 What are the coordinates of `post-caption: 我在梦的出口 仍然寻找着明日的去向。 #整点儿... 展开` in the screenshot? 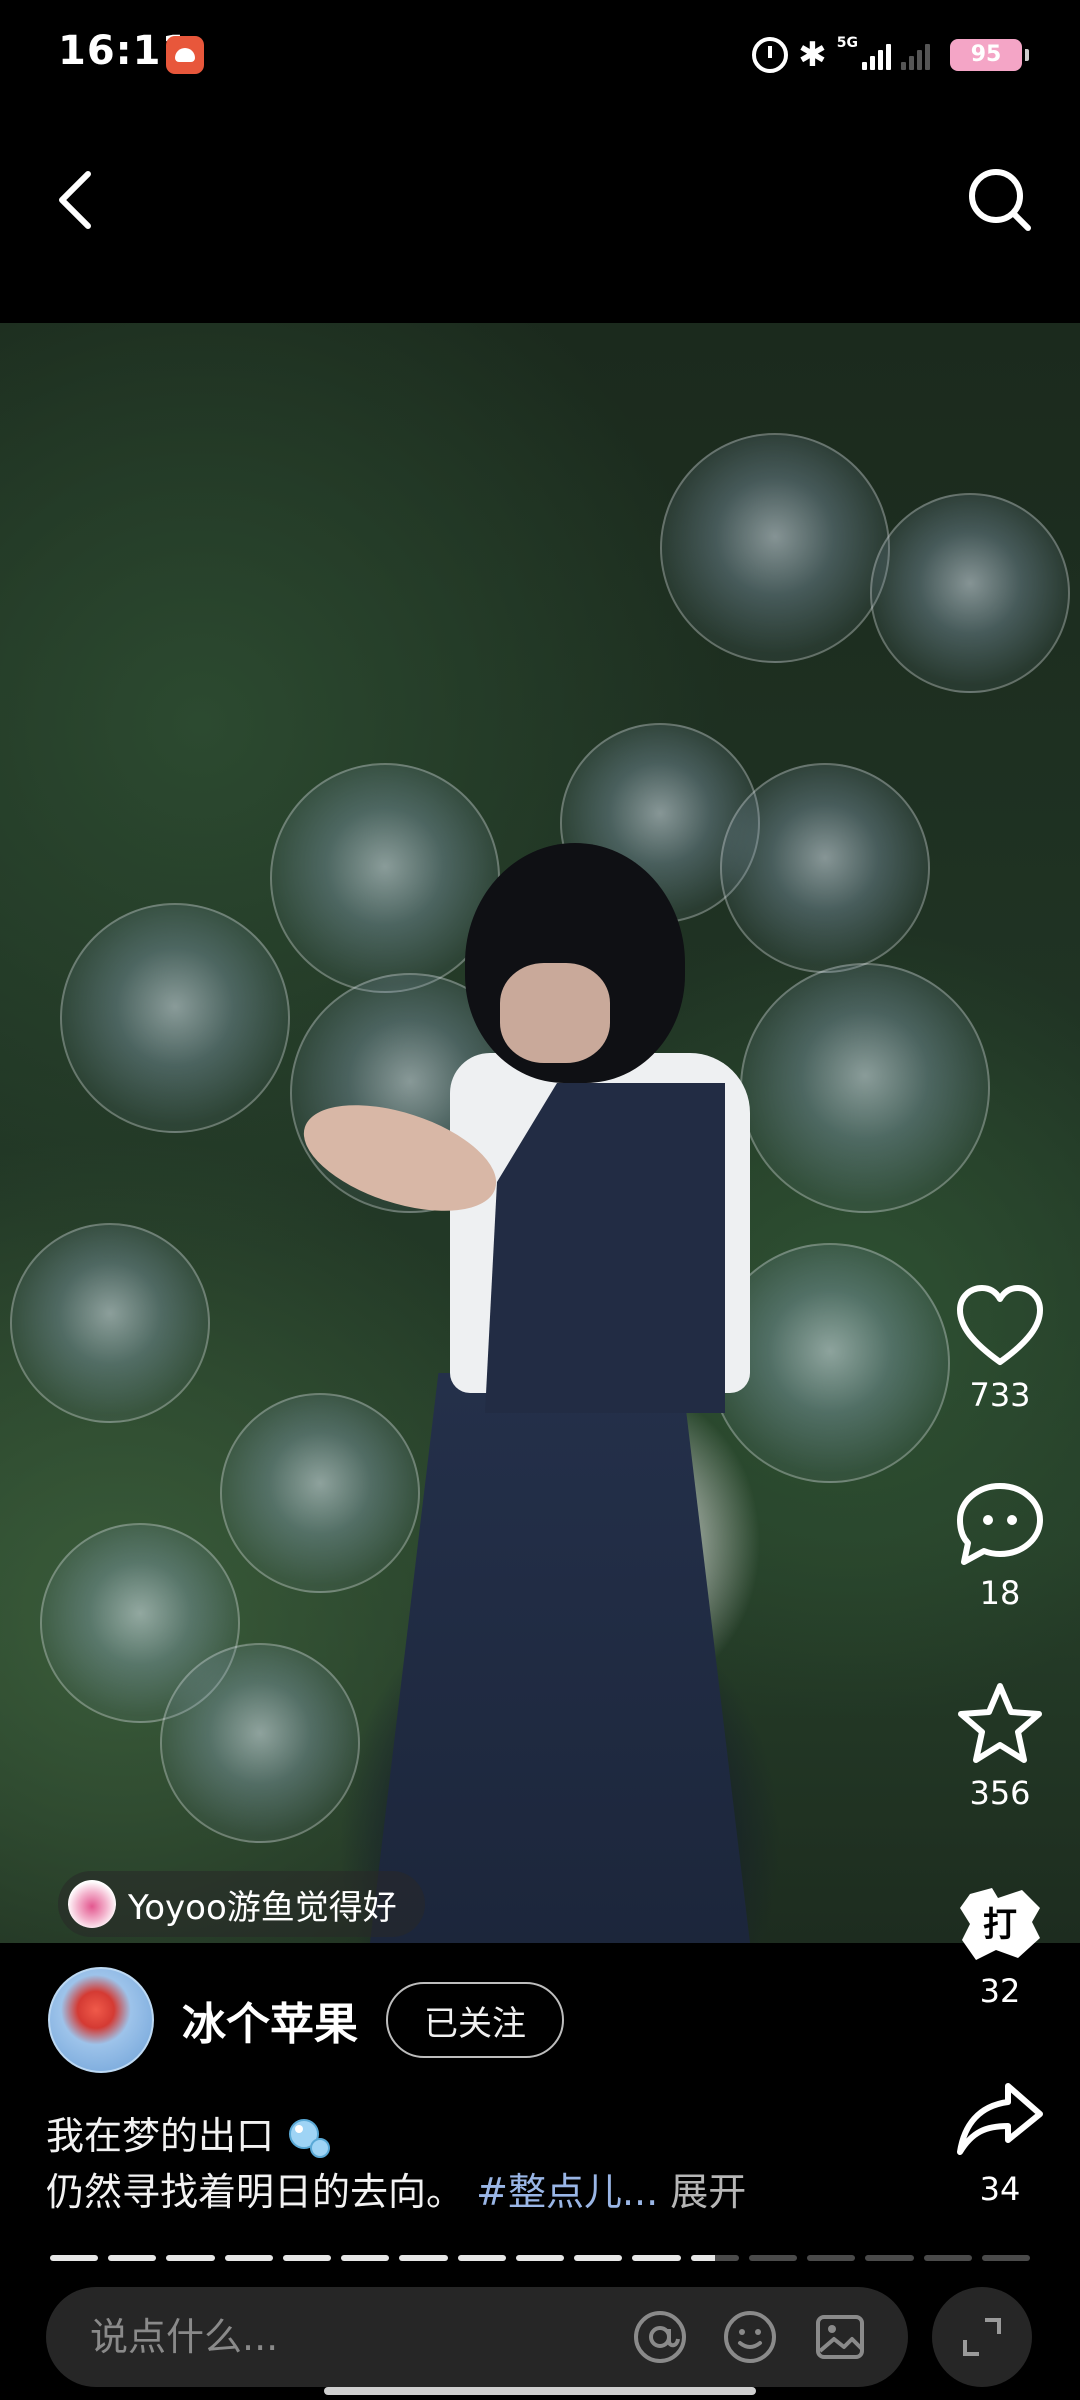 It's located at (496, 2164).